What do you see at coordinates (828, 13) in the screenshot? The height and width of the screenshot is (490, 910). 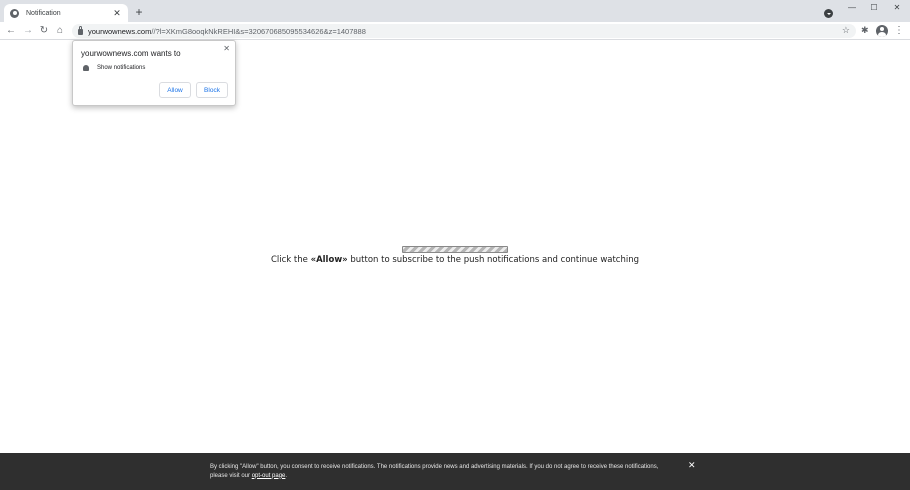 I see `tab-search-icon` at bounding box center [828, 13].